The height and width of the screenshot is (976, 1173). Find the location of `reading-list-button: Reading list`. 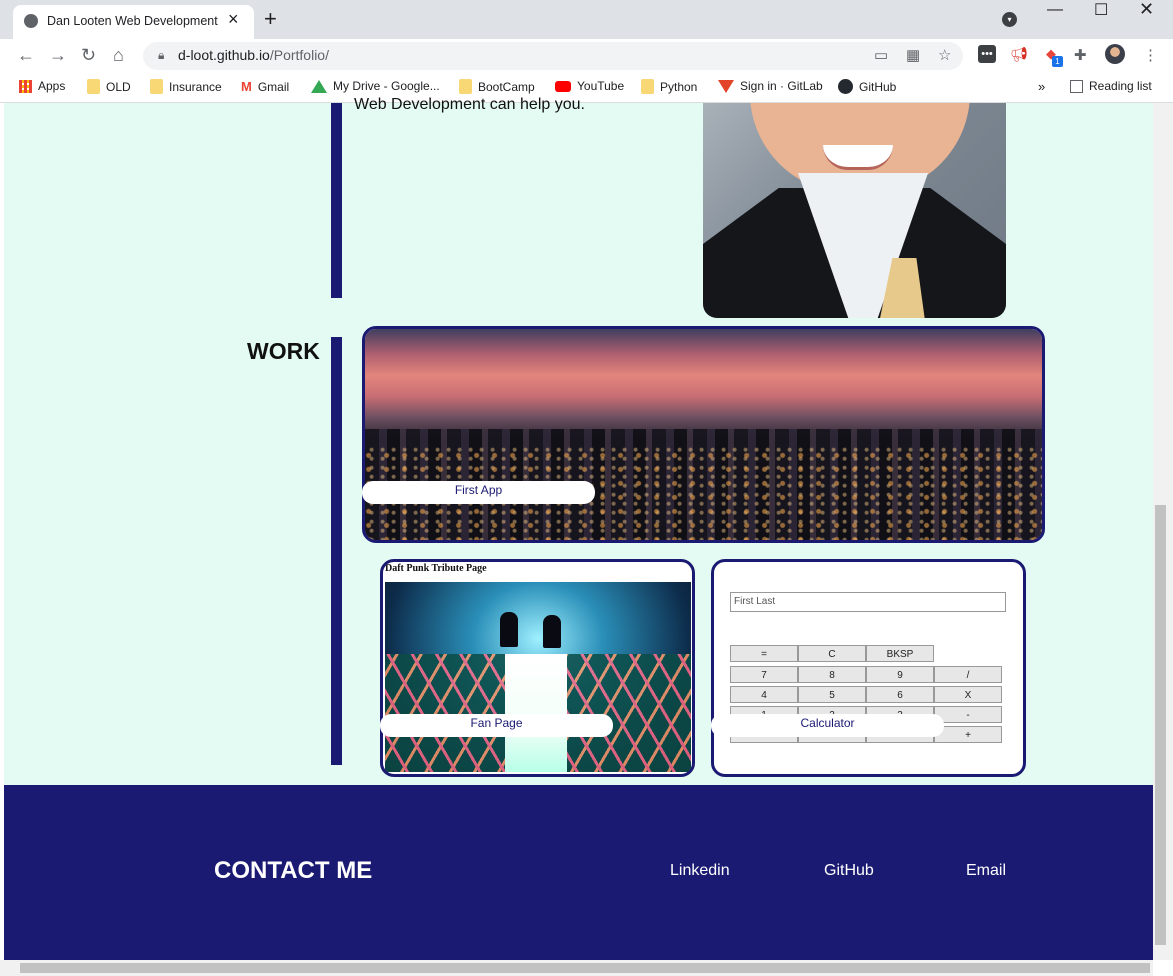

reading-list-button: Reading list is located at coordinates (1111, 86).